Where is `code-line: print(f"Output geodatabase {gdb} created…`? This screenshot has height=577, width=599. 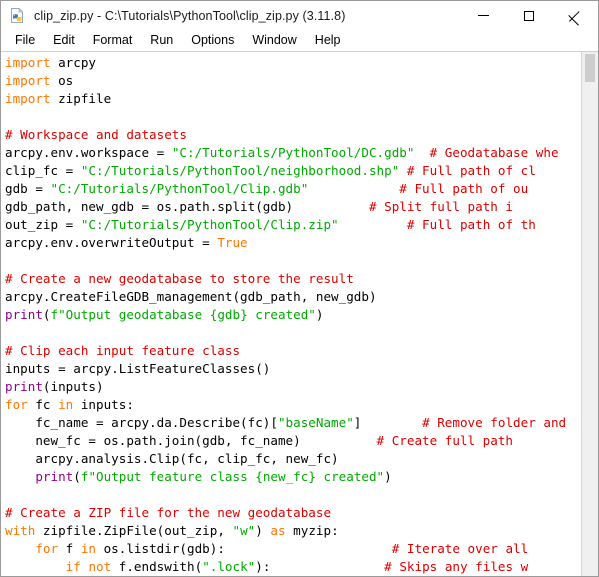 code-line: print(f"Output geodatabase {gdb} created… is located at coordinates (293, 315).